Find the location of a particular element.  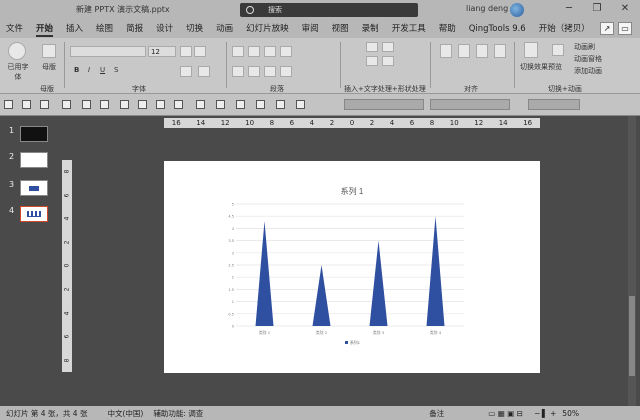

distribute-icon is located at coordinates (500, 51).